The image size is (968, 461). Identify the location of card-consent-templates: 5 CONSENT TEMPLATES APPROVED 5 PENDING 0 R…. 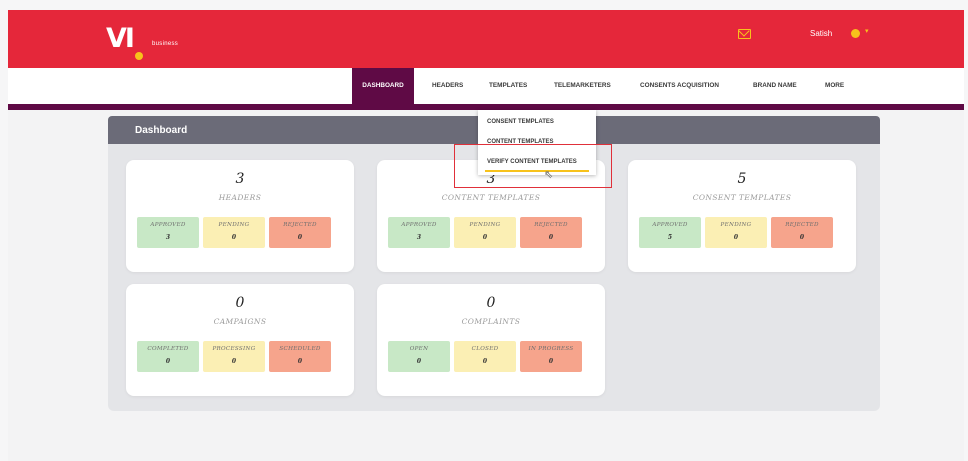
(742, 216).